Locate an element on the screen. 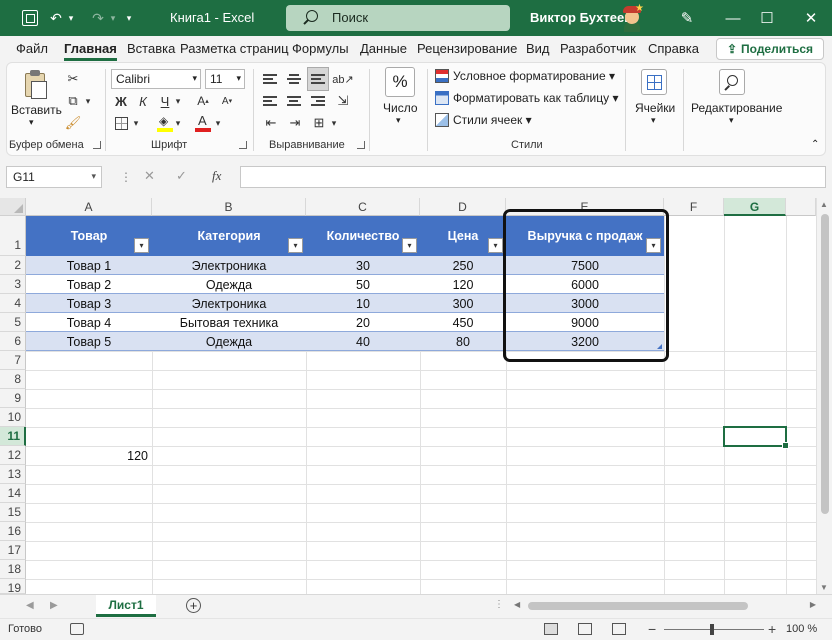 The width and height of the screenshot is (832, 640). tab-help: Справка is located at coordinates (673, 51).